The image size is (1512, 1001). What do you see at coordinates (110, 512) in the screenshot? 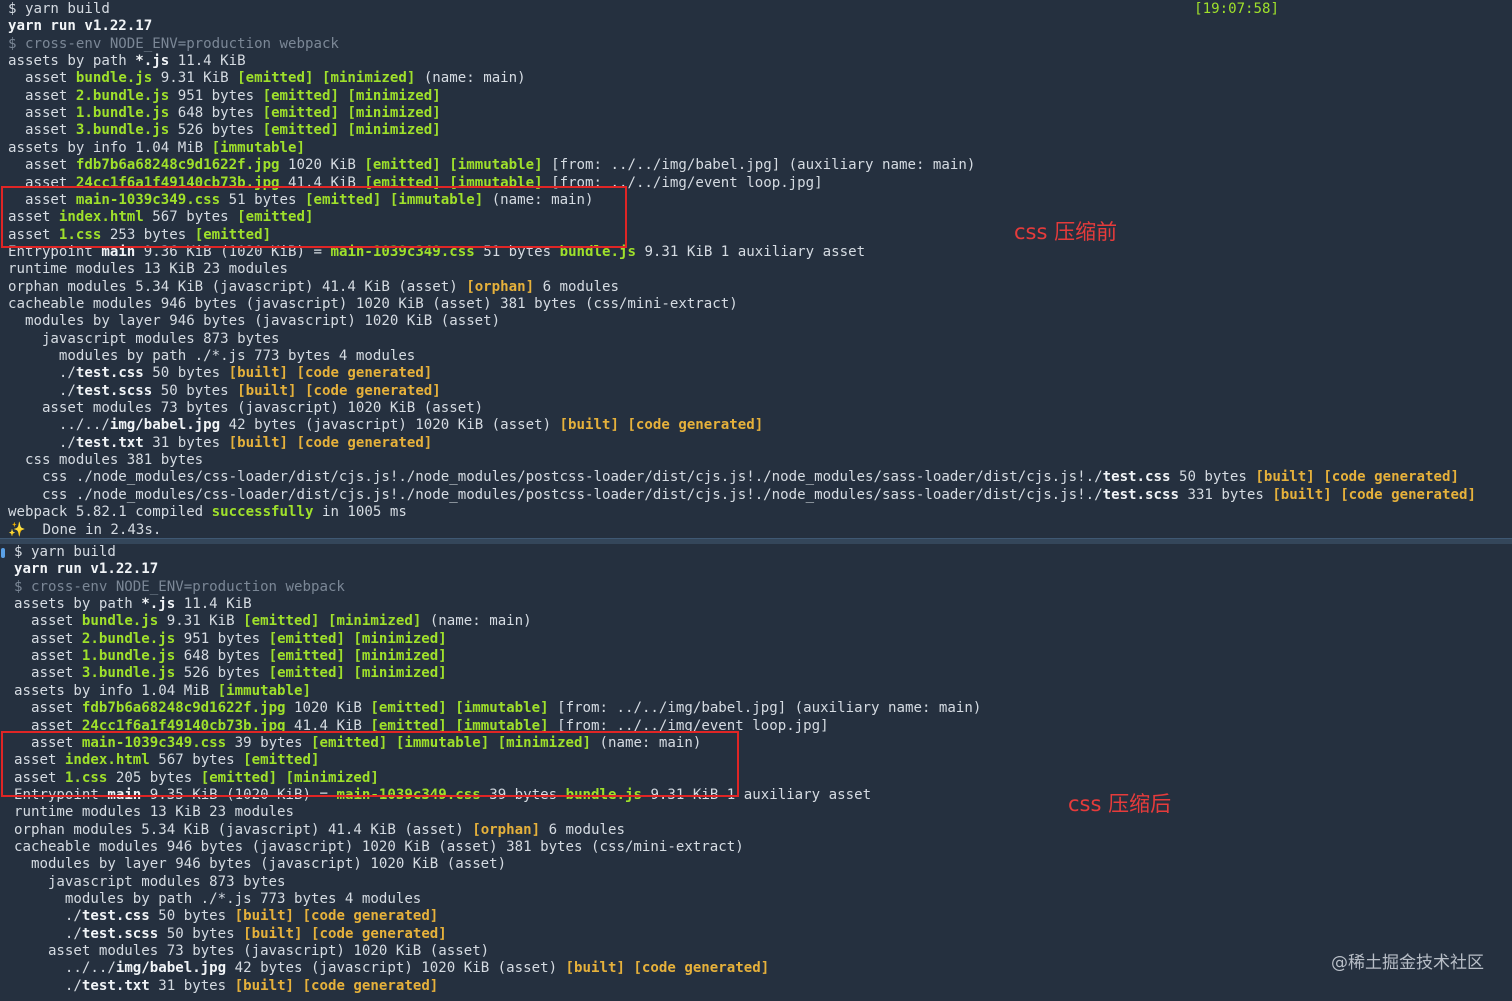
I see `output-text: webpack 5.82.1 compiled` at bounding box center [110, 512].